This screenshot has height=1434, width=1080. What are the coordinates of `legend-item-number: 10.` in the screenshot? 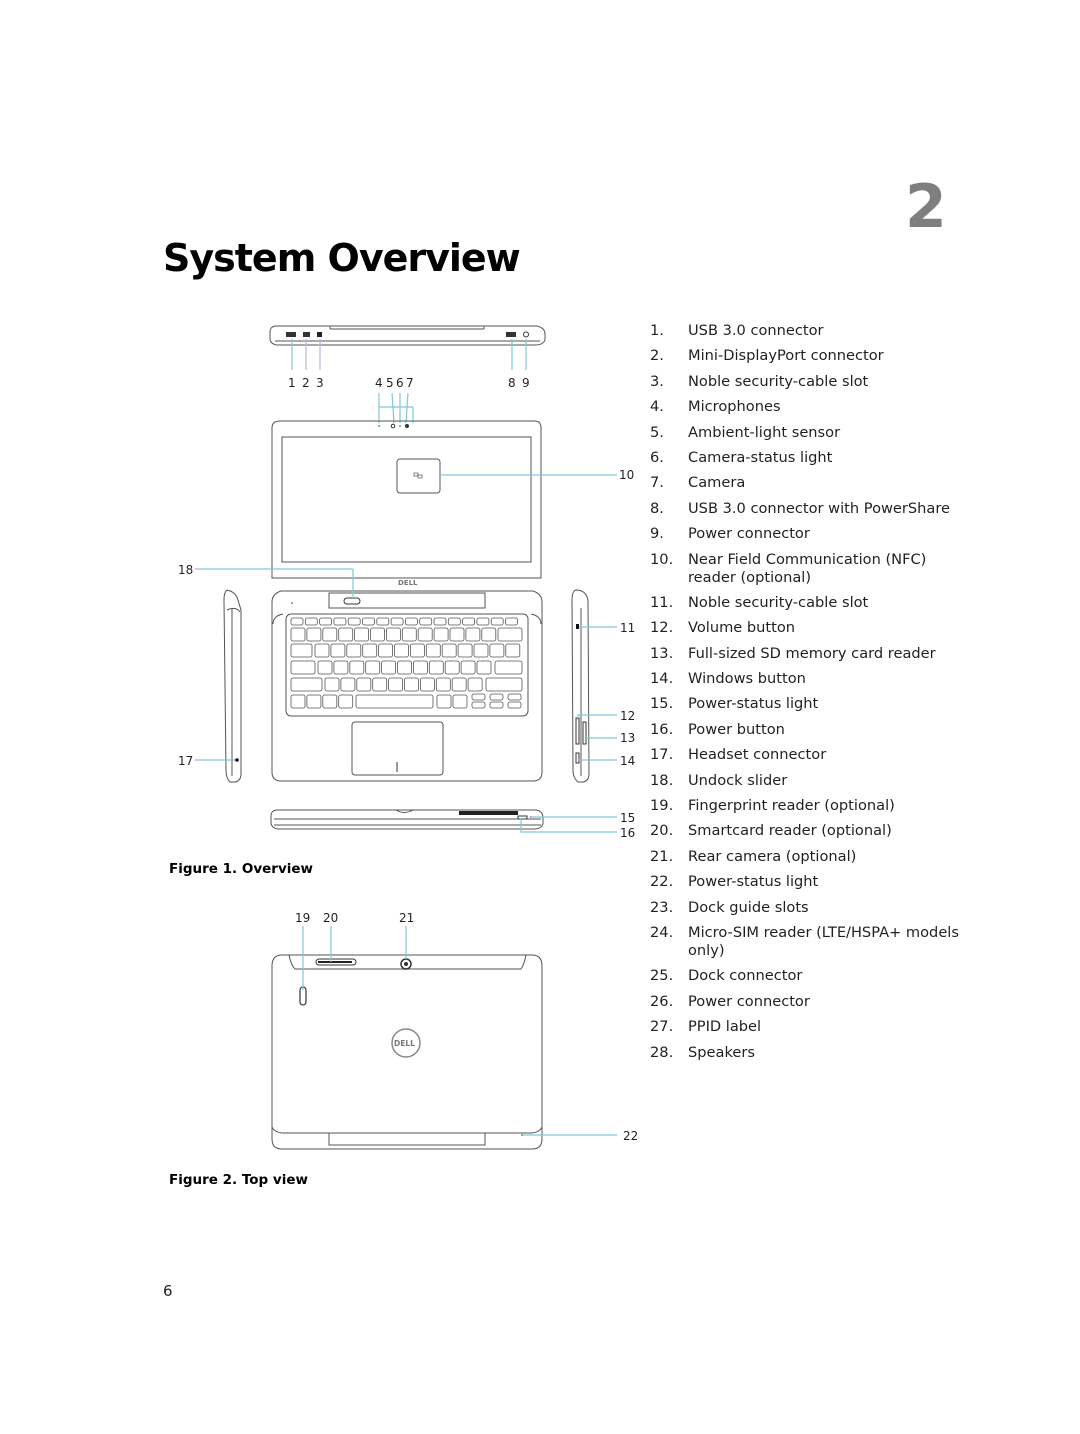 It's located at (662, 559).